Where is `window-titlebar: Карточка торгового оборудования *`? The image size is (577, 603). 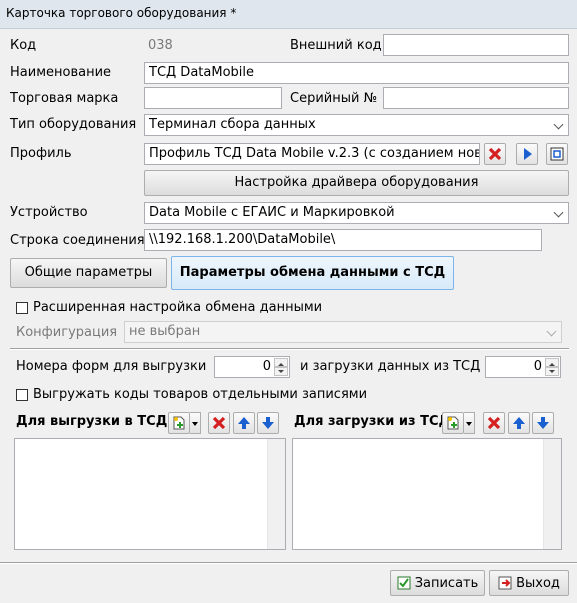
window-titlebar: Карточка торгового оборудования * is located at coordinates (288, 14).